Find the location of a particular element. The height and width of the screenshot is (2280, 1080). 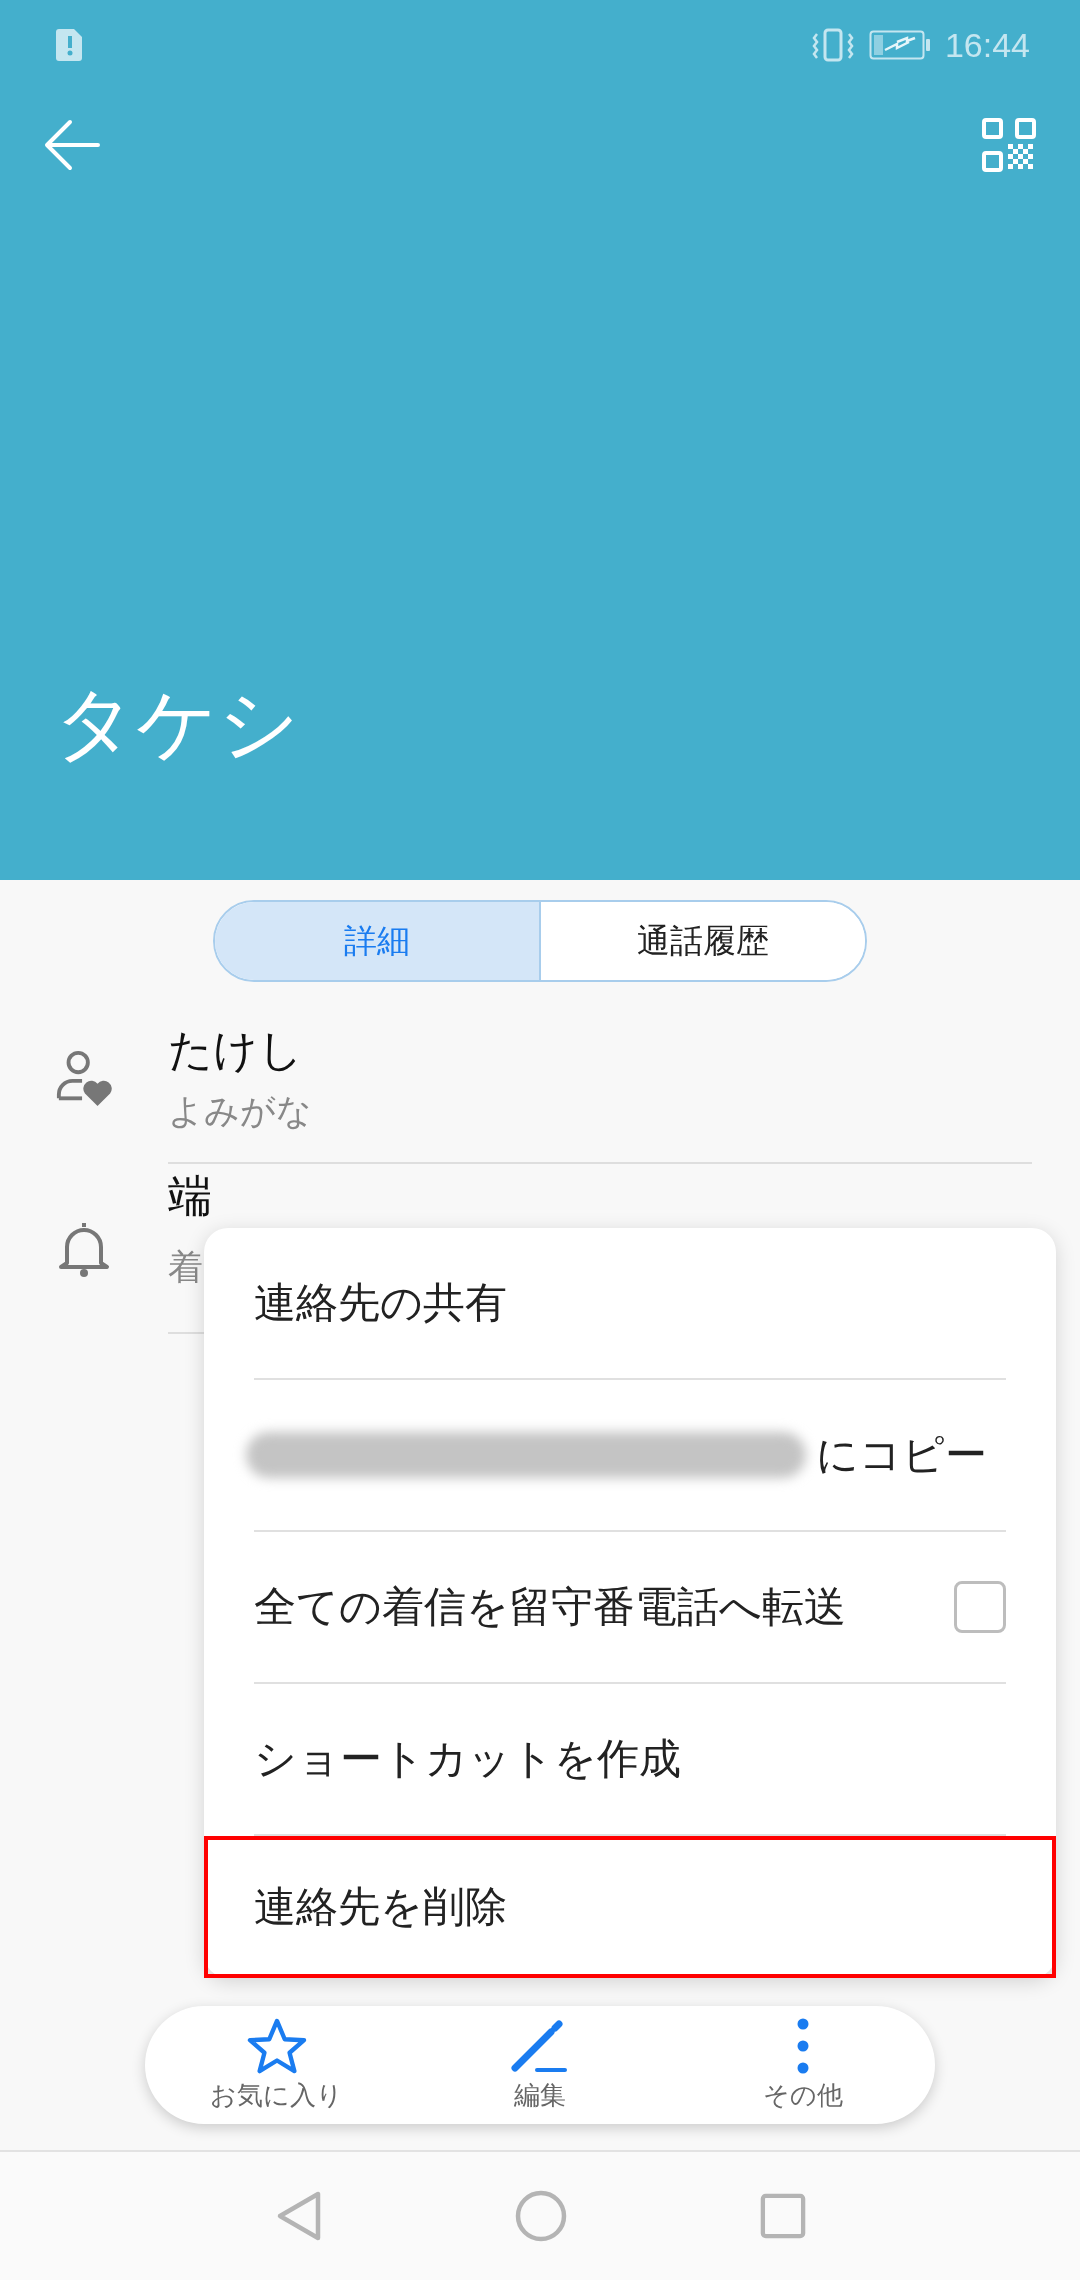

menu-item: 全ての着信を留守番電話へ転送 is located at coordinates (630, 1608).